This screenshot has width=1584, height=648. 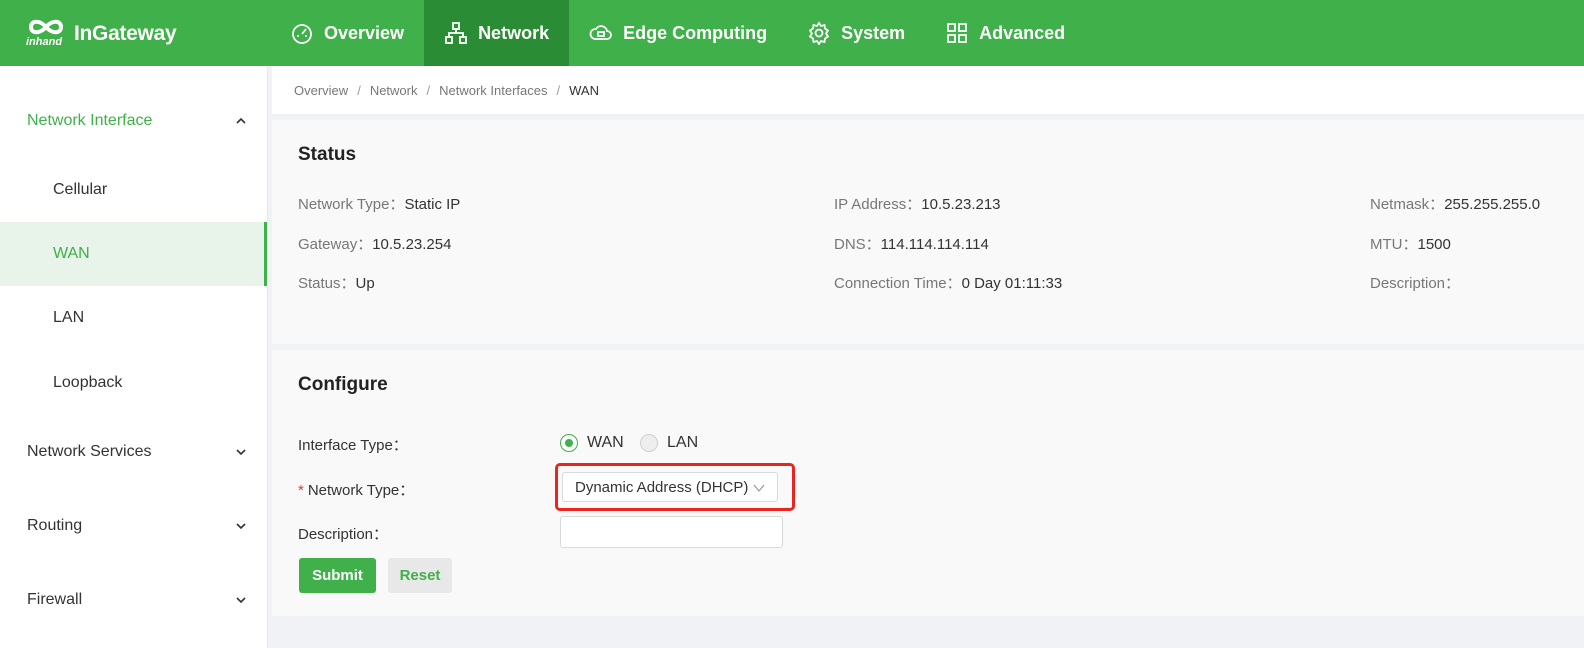 I want to click on network-type-label: * Network Type：, so click(x=356, y=489).